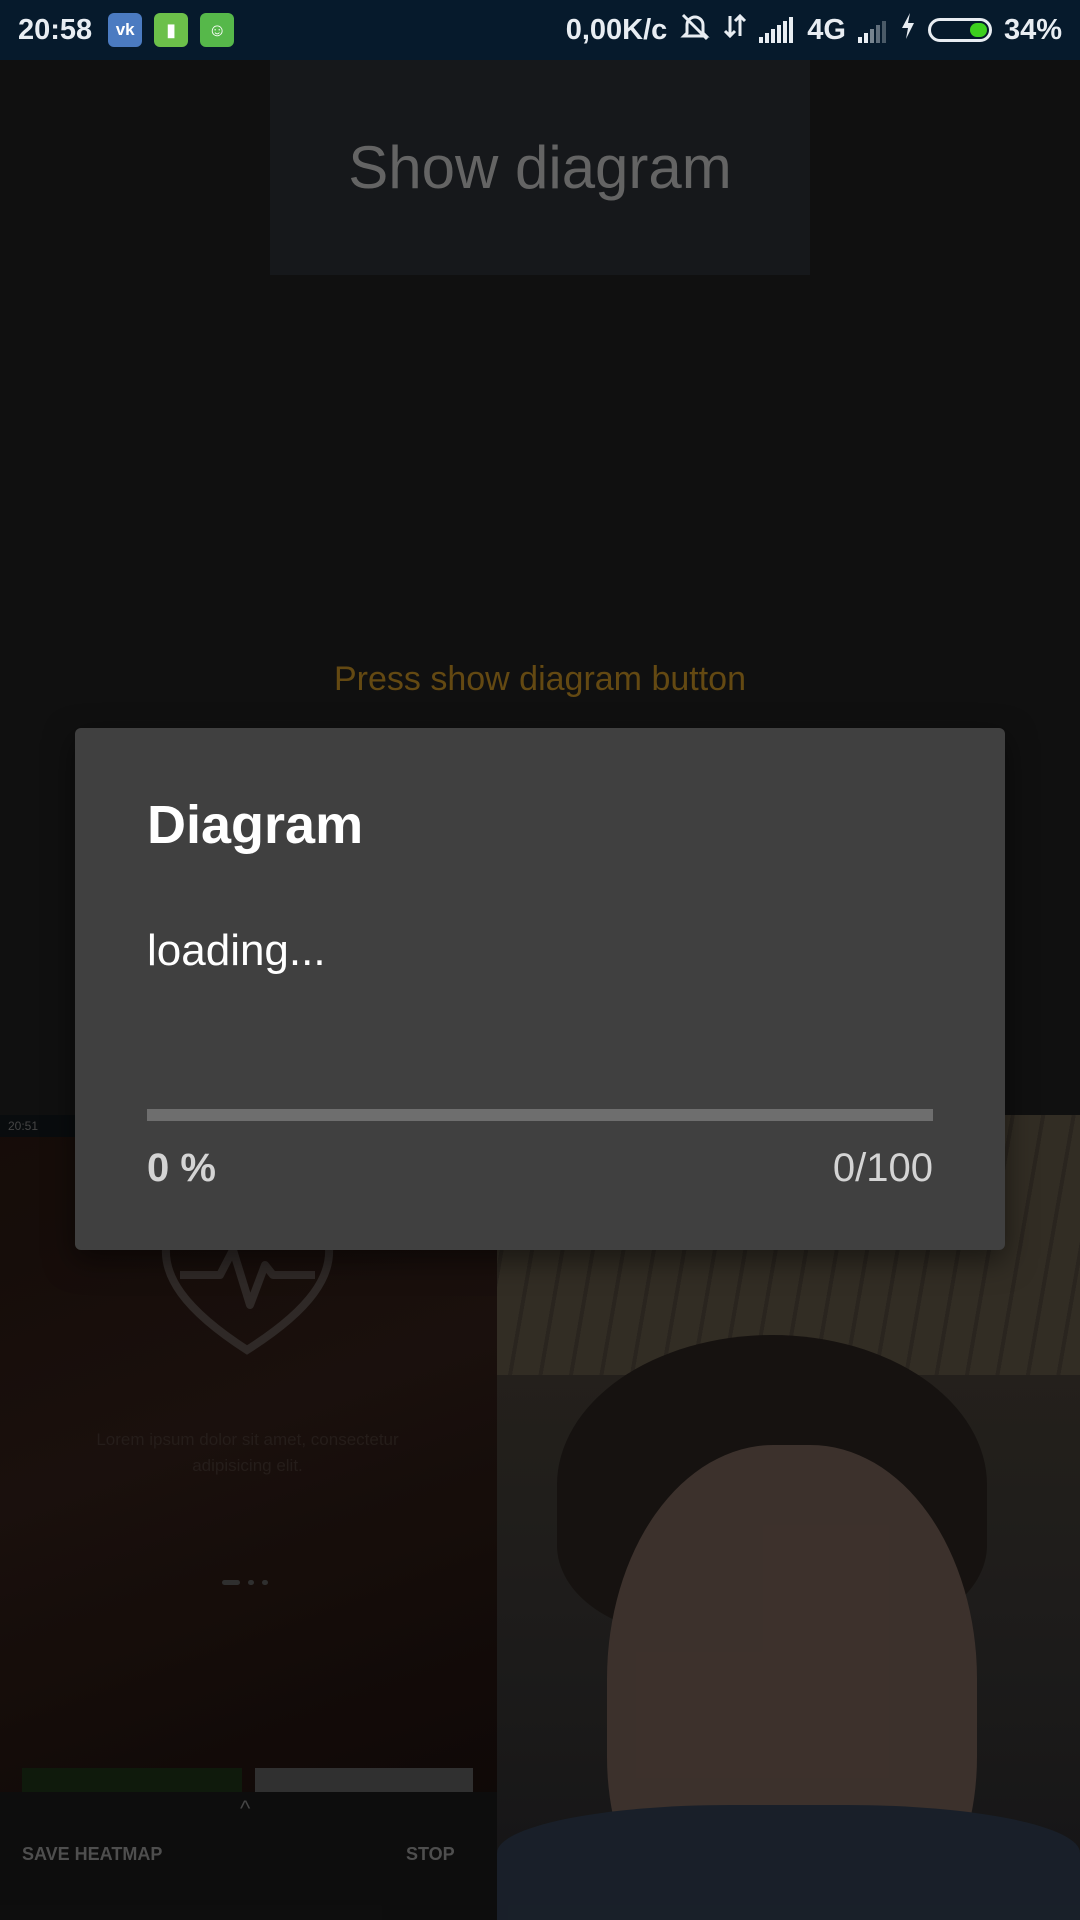 The image size is (1080, 1920). I want to click on network-speed: 0,00K/c, so click(616, 29).